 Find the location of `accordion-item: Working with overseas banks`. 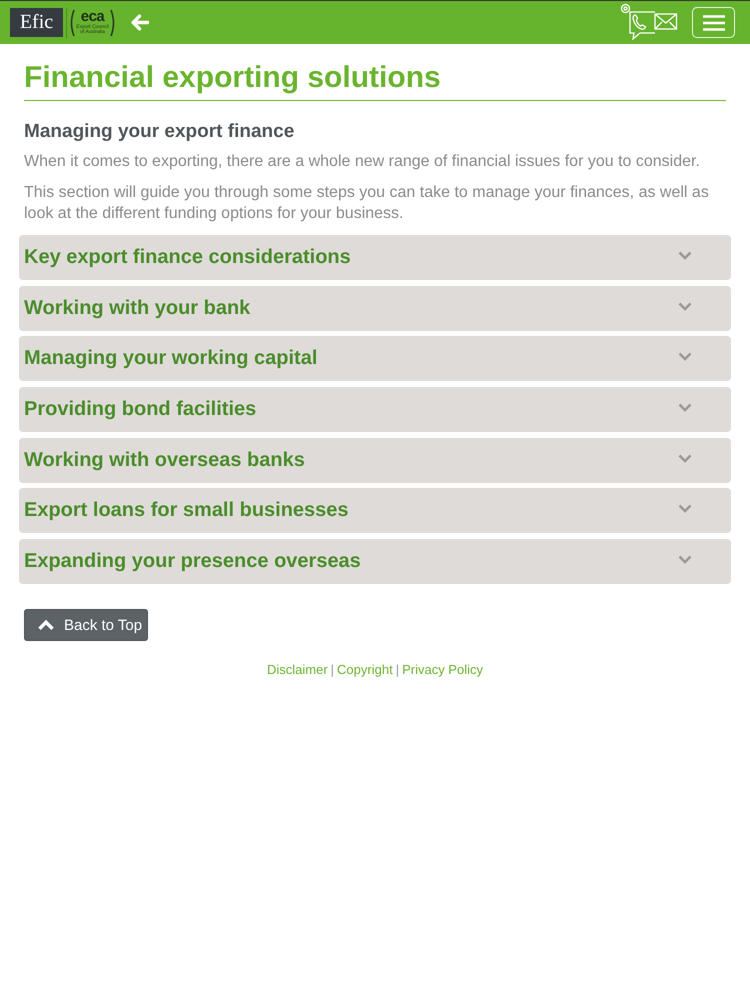

accordion-item: Working with overseas banks is located at coordinates (375, 460).